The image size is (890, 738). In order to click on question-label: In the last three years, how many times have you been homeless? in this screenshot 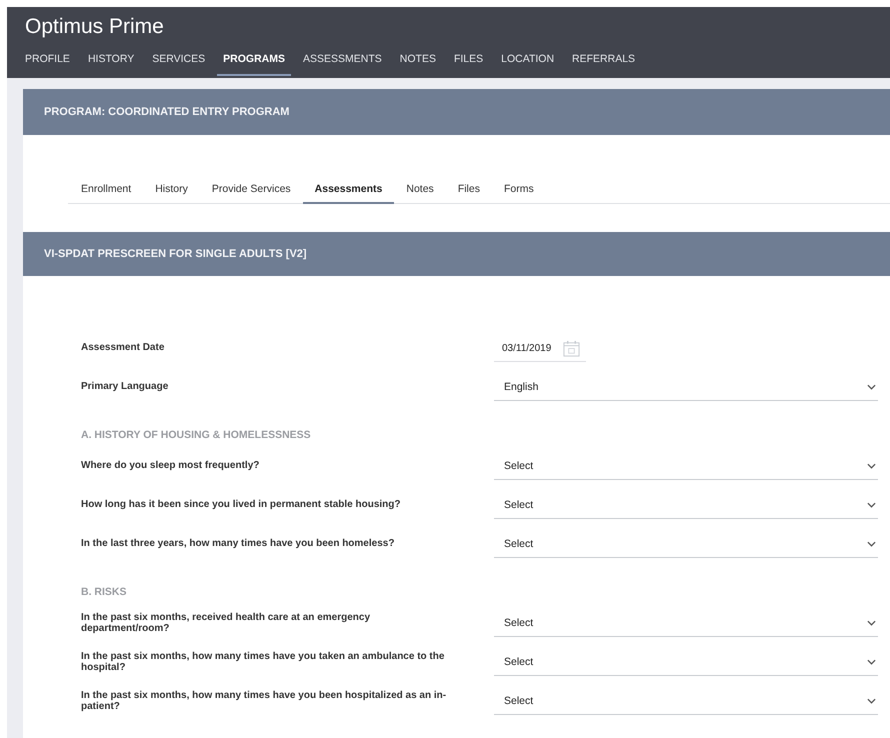, I will do `click(238, 544)`.